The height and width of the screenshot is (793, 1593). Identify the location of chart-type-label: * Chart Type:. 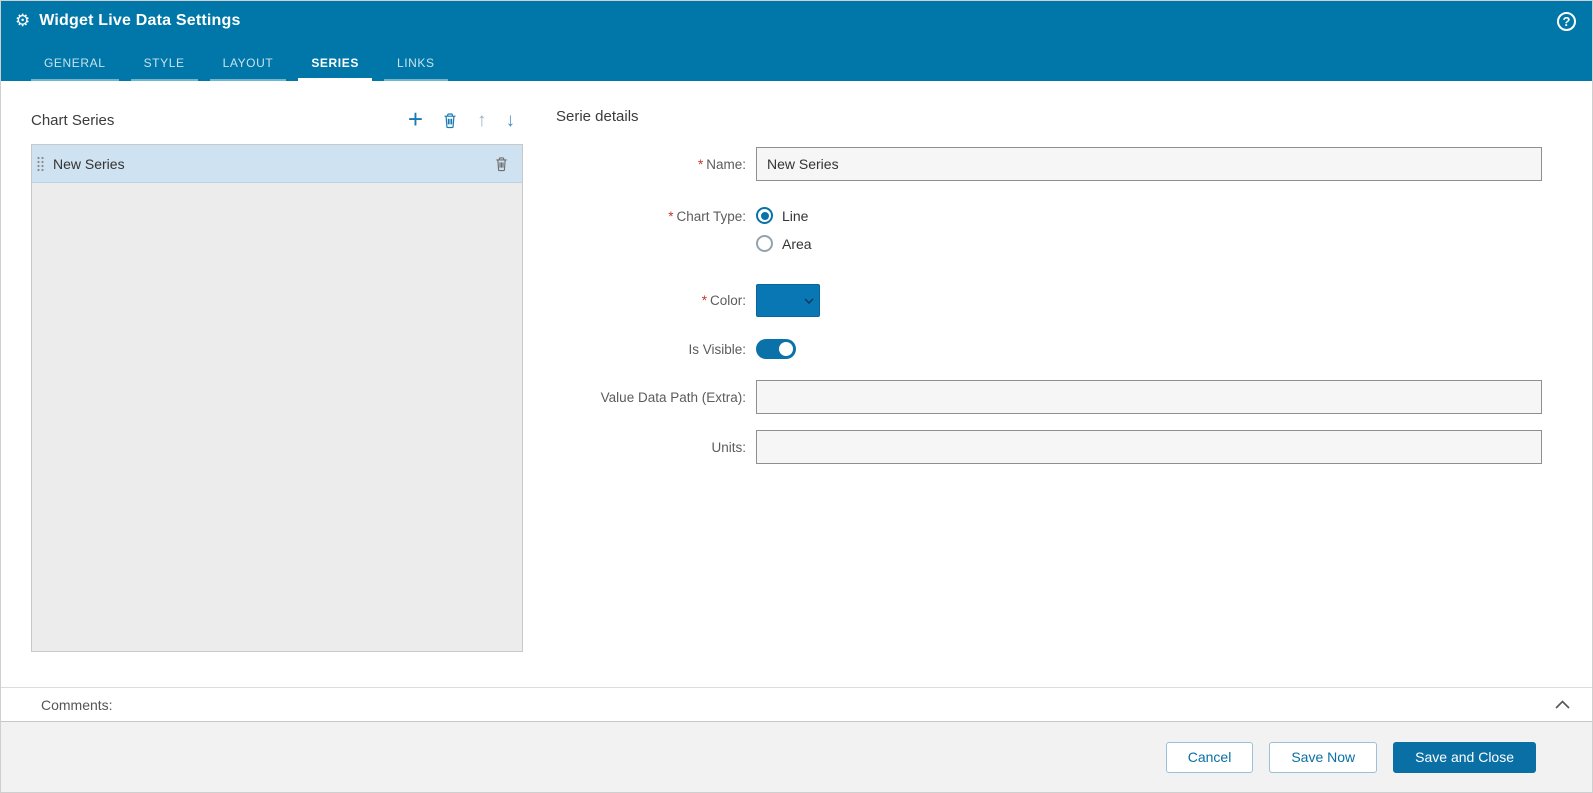
(656, 215).